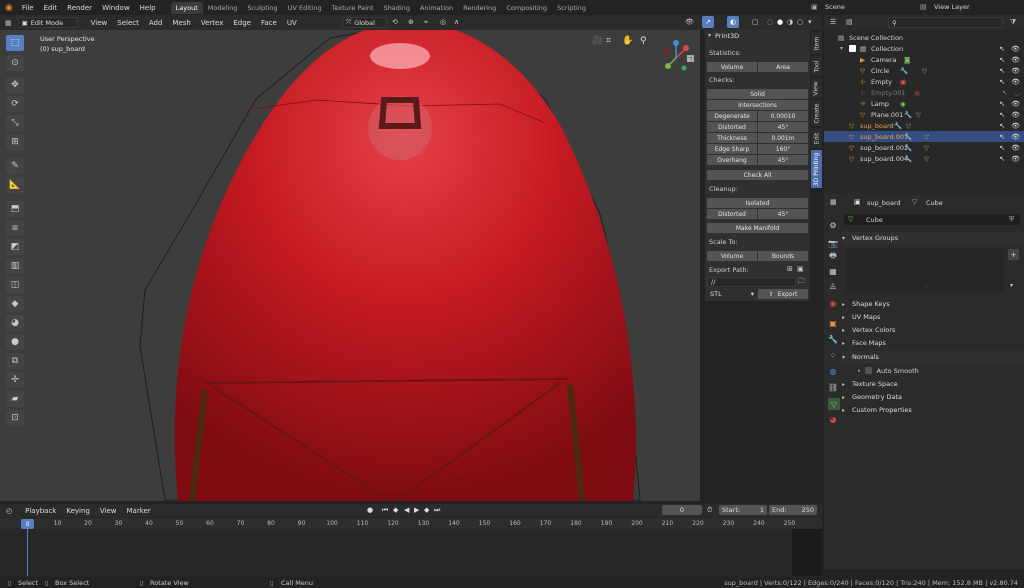 The image size is (1024, 588). What do you see at coordinates (395, 510) in the screenshot?
I see `prev-keyframe-icon: ◆` at bounding box center [395, 510].